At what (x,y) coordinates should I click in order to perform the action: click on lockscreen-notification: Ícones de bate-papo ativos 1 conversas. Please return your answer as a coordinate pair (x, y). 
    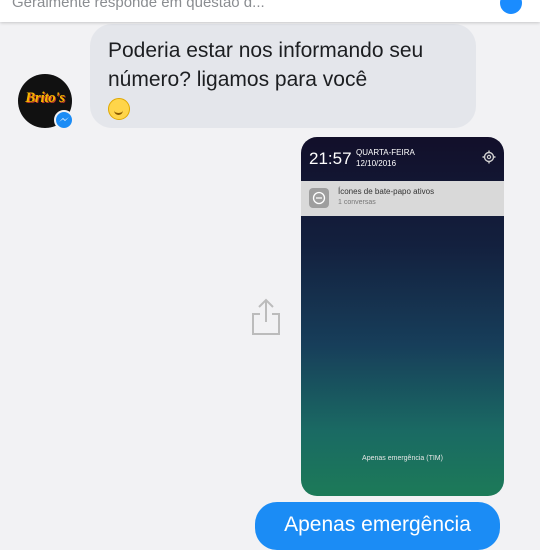
    Looking at the image, I should click on (402, 198).